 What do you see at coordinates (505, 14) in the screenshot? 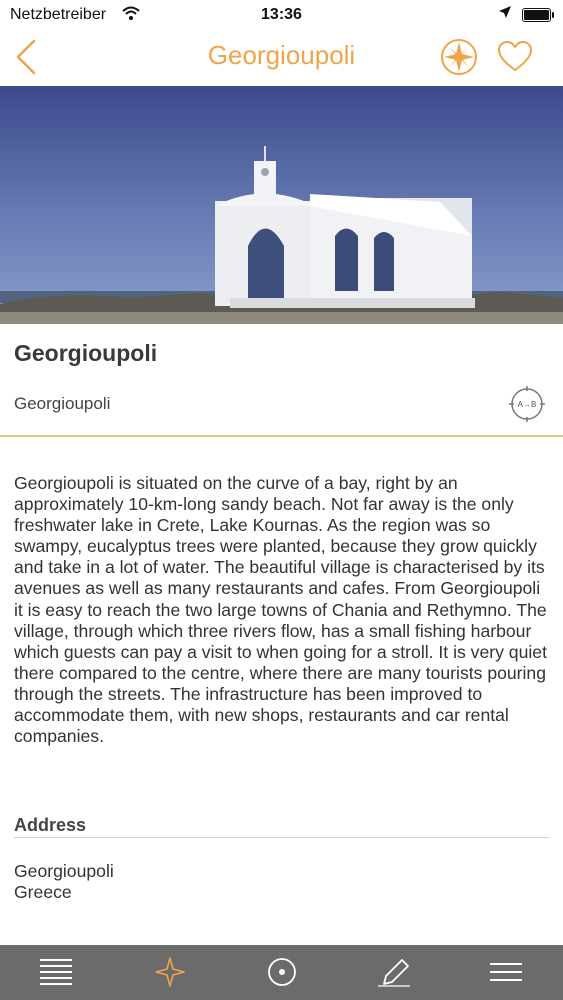
I see `location-arrow-icon` at bounding box center [505, 14].